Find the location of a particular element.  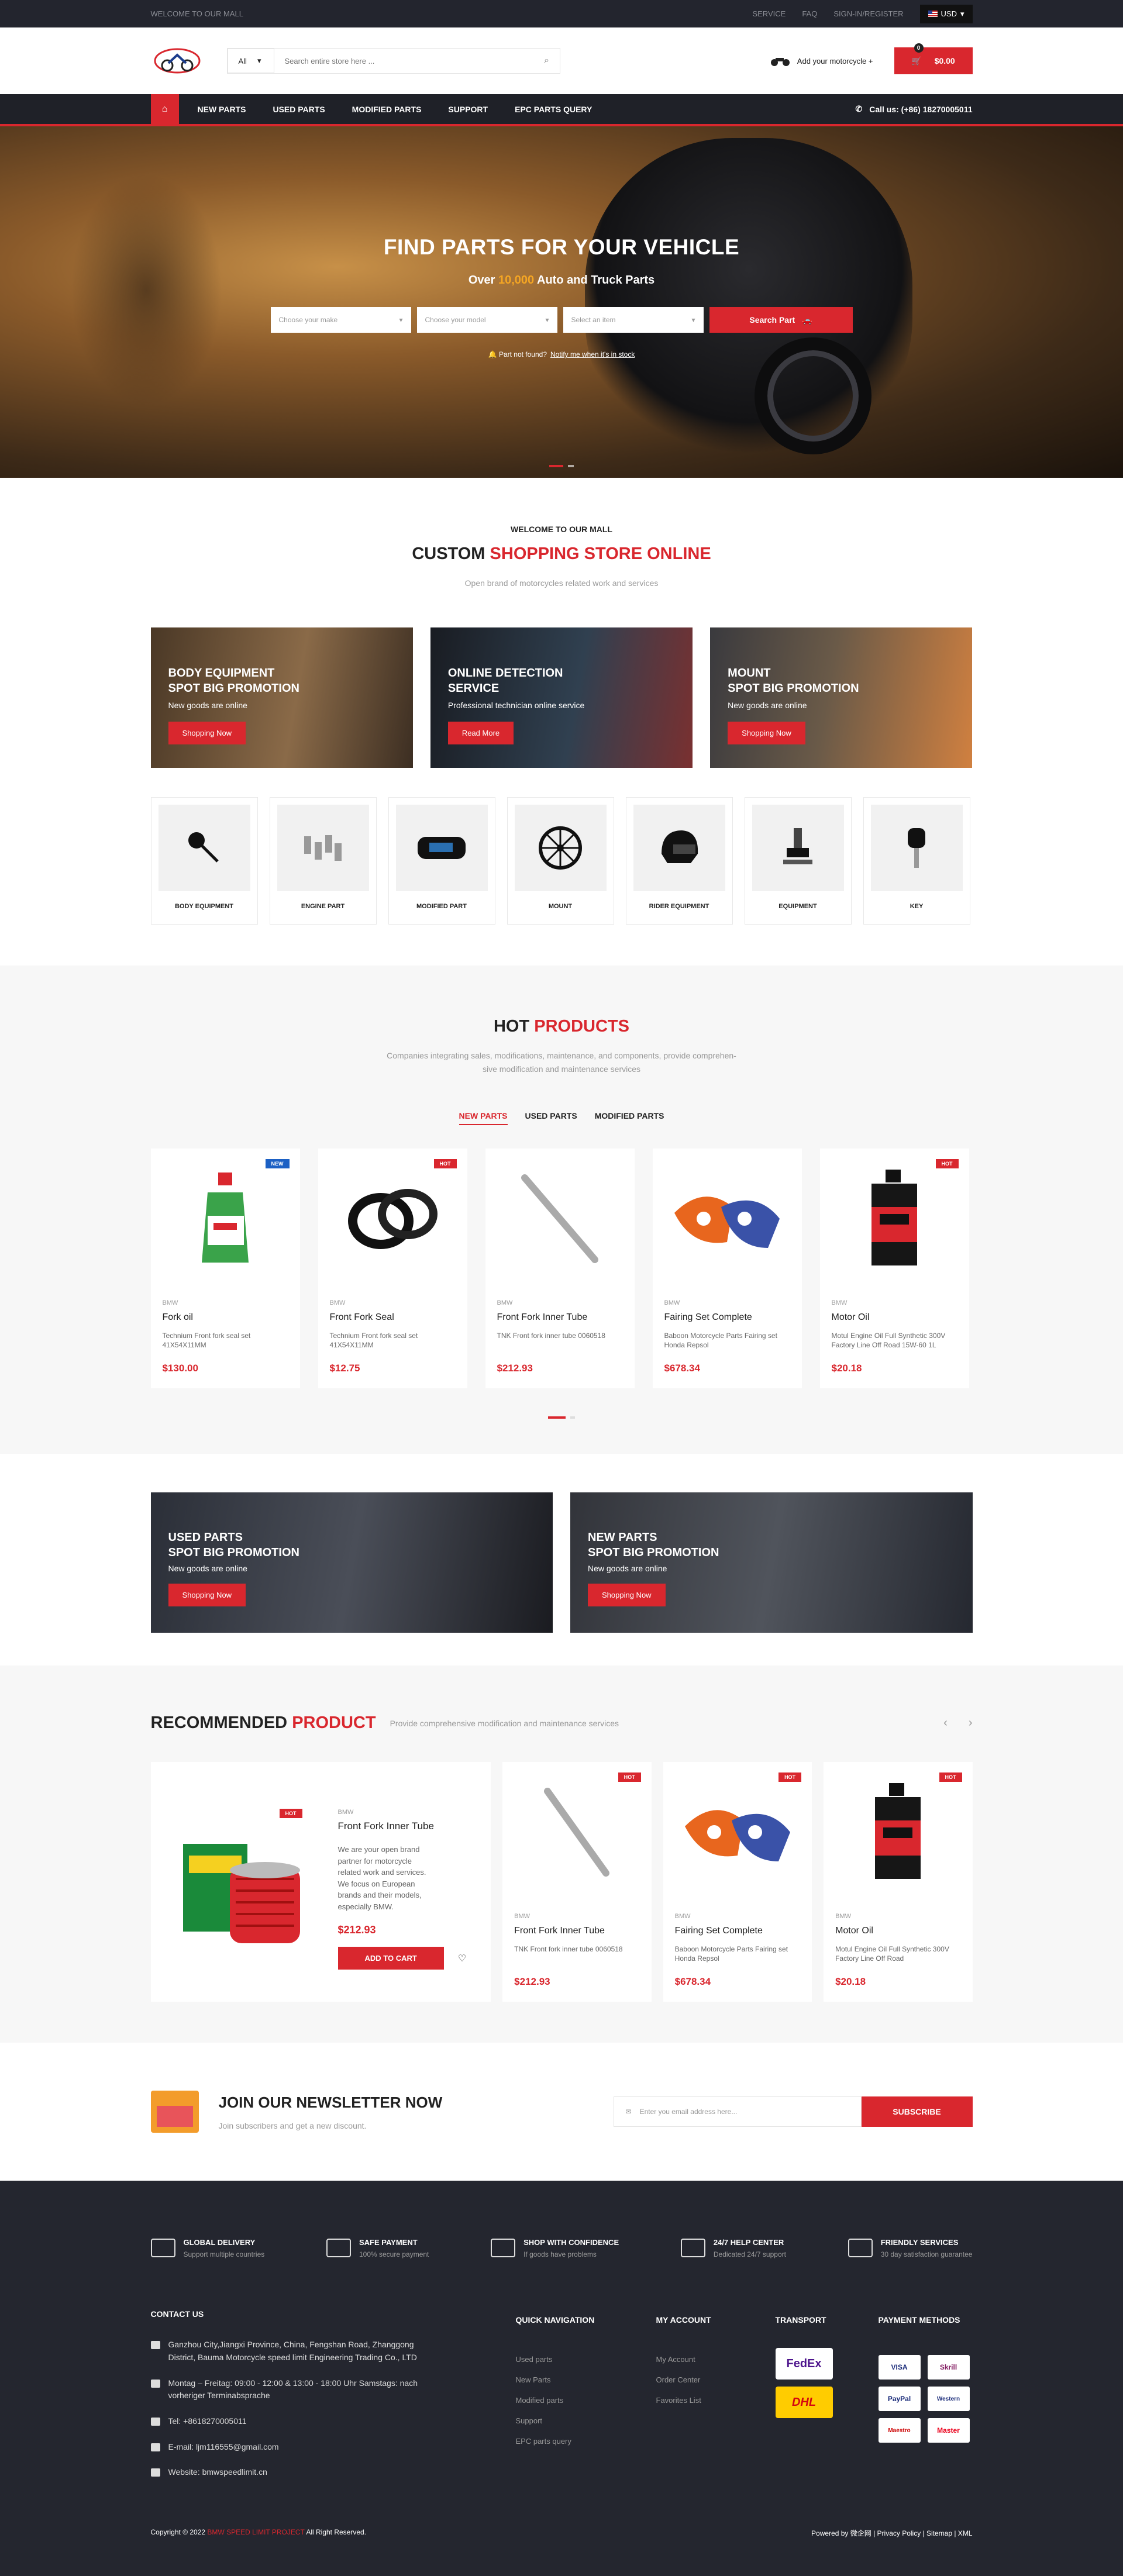

signin-link: SIGN-IN/REGISTER is located at coordinates (868, 13).